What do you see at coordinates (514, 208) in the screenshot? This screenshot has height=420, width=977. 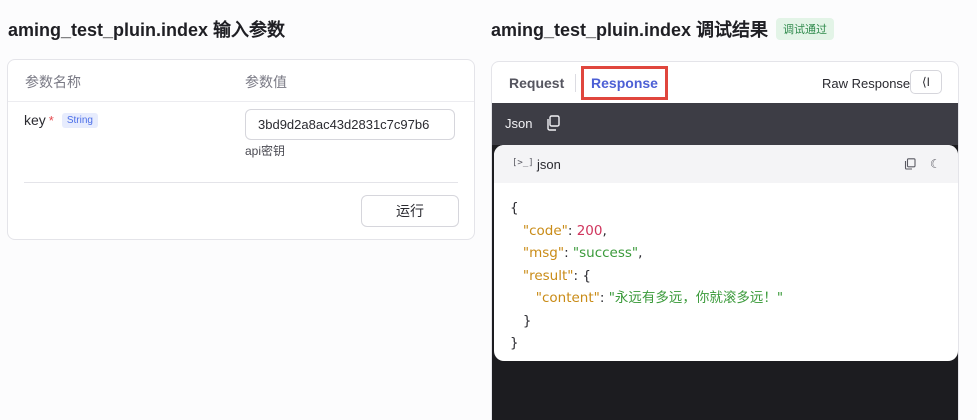 I see `code-line: {` at bounding box center [514, 208].